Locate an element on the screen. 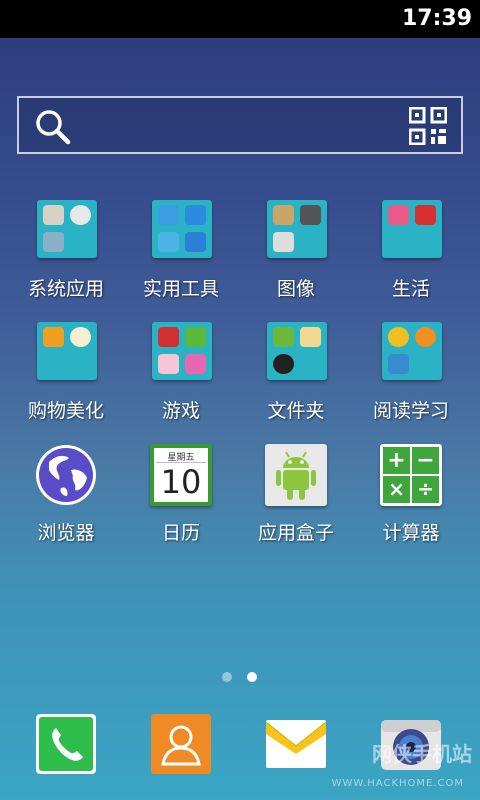 The height and width of the screenshot is (800, 480). settings-mini-icon is located at coordinates (53, 215).